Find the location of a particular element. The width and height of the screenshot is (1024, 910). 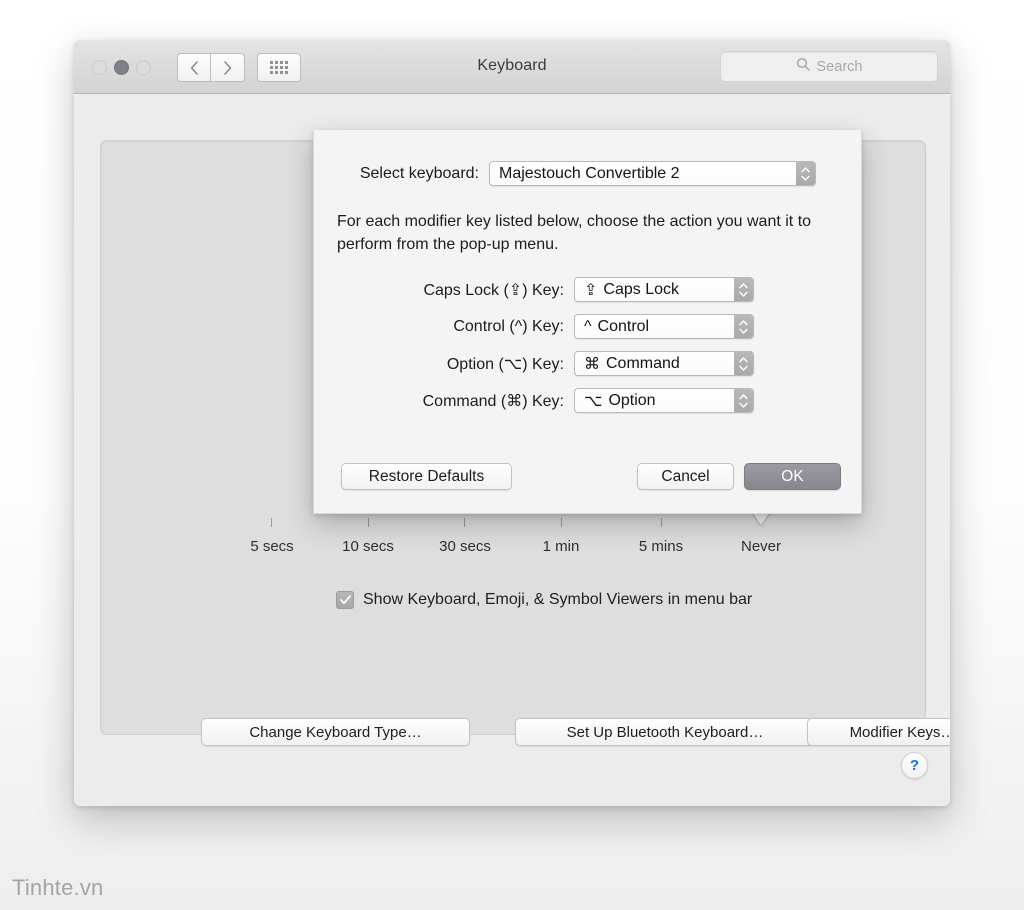

modifier-dropdown-control: ^ Control is located at coordinates (664, 326).